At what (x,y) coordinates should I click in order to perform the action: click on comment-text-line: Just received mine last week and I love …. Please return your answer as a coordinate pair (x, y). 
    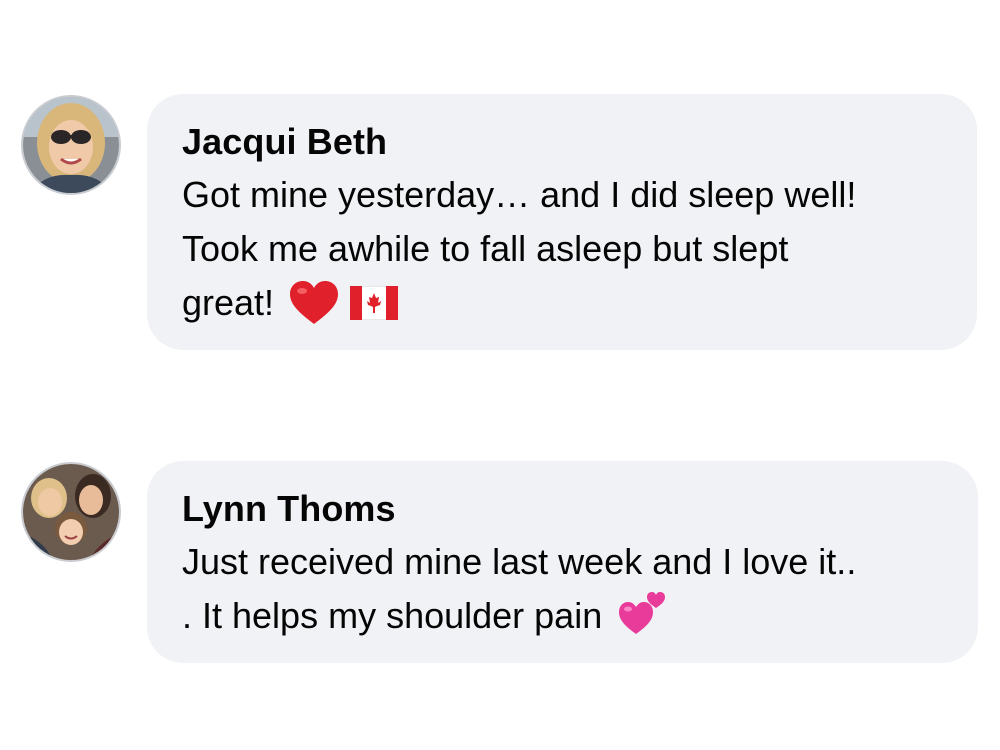
    Looking at the image, I should click on (519, 561).